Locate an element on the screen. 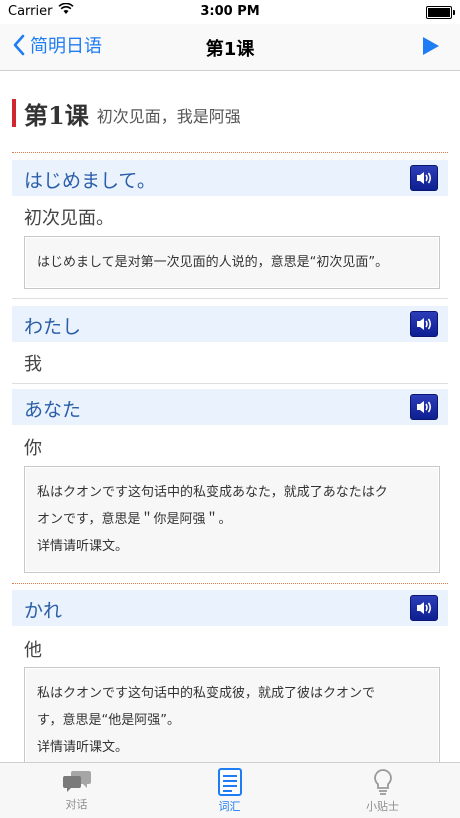  note-line: 私はクオンです这句话中的私变成彼，就成了彼はクオンで is located at coordinates (206, 693).